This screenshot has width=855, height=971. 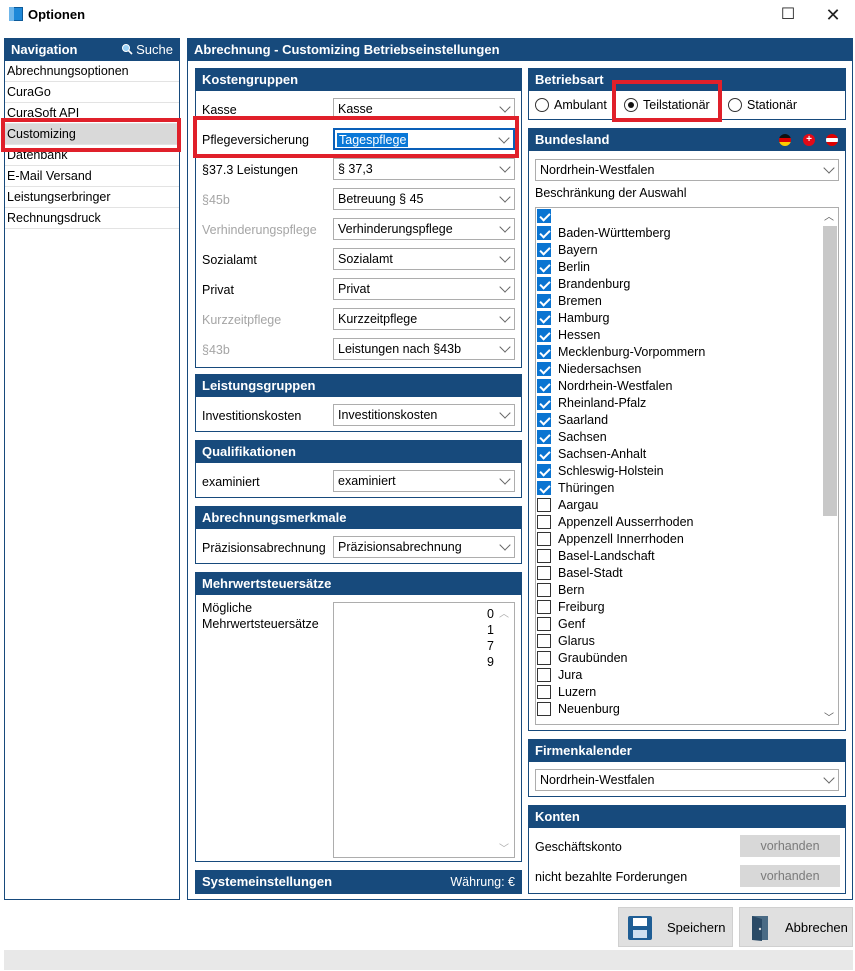 What do you see at coordinates (679, 335) in the screenshot?
I see `checklist-item: Hessen` at bounding box center [679, 335].